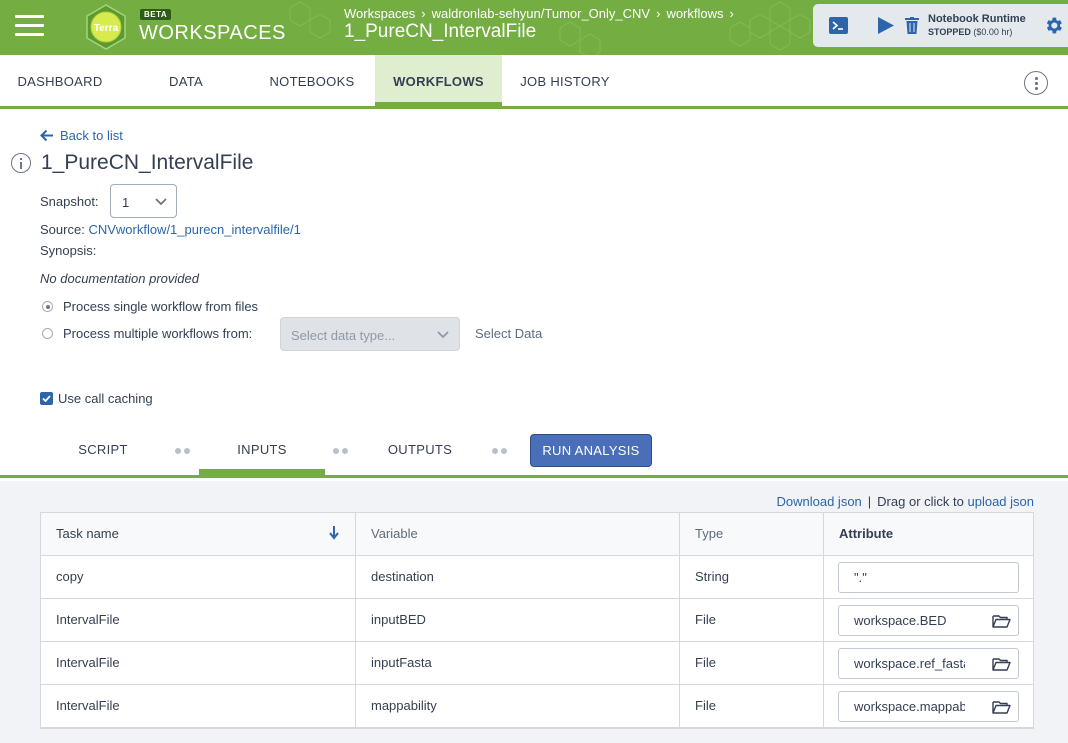  What do you see at coordinates (977, 19) in the screenshot?
I see `runtime-title: Notebook Runtime` at bounding box center [977, 19].